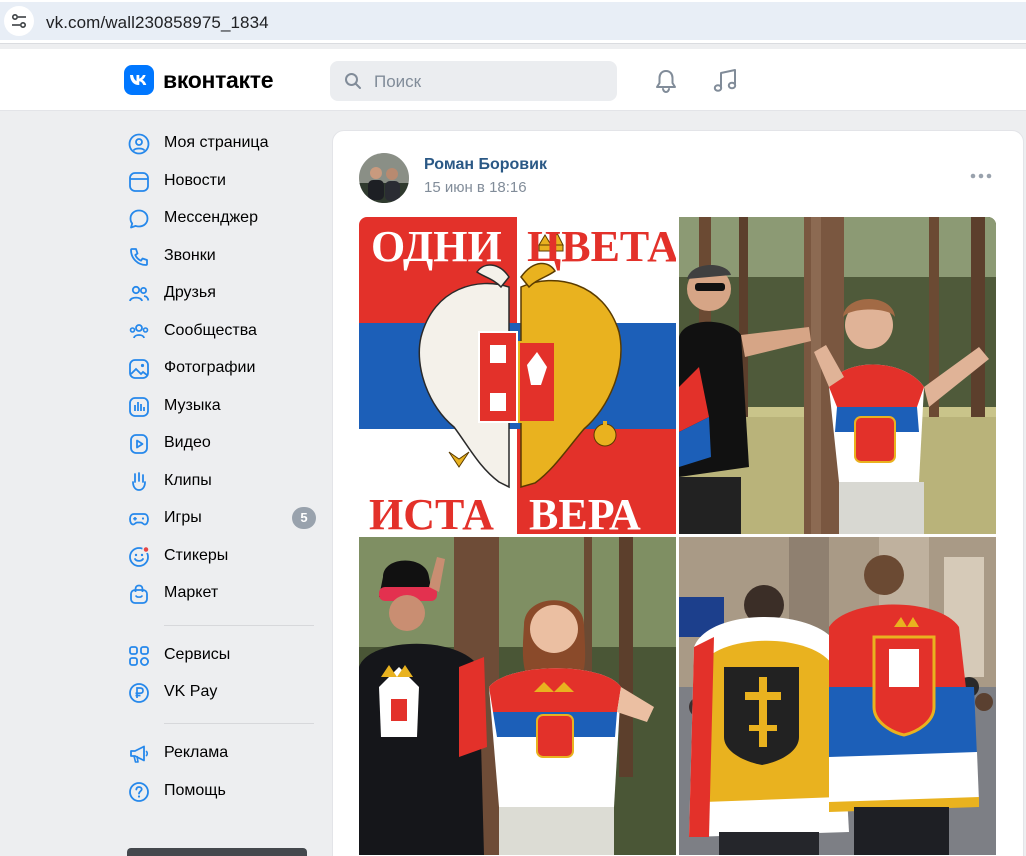 This screenshot has height=856, width=1026. What do you see at coordinates (139, 407) in the screenshot?
I see `music-icon` at bounding box center [139, 407].